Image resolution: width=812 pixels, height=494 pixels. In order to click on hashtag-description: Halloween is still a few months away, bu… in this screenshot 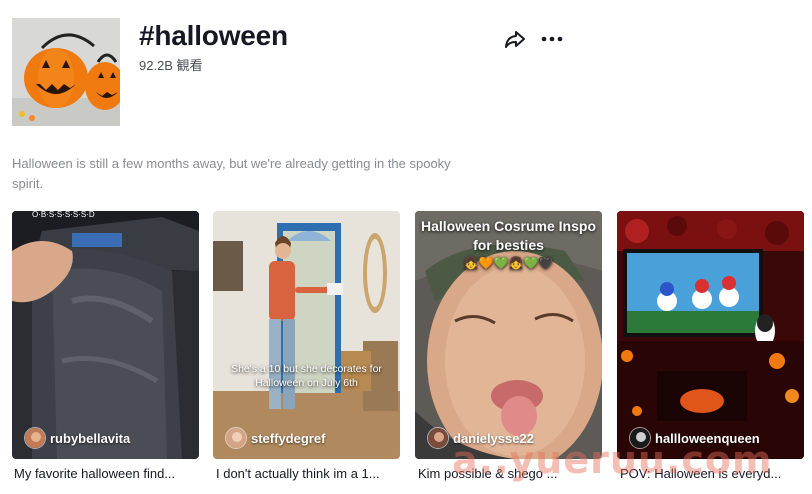, I will do `click(231, 173)`.